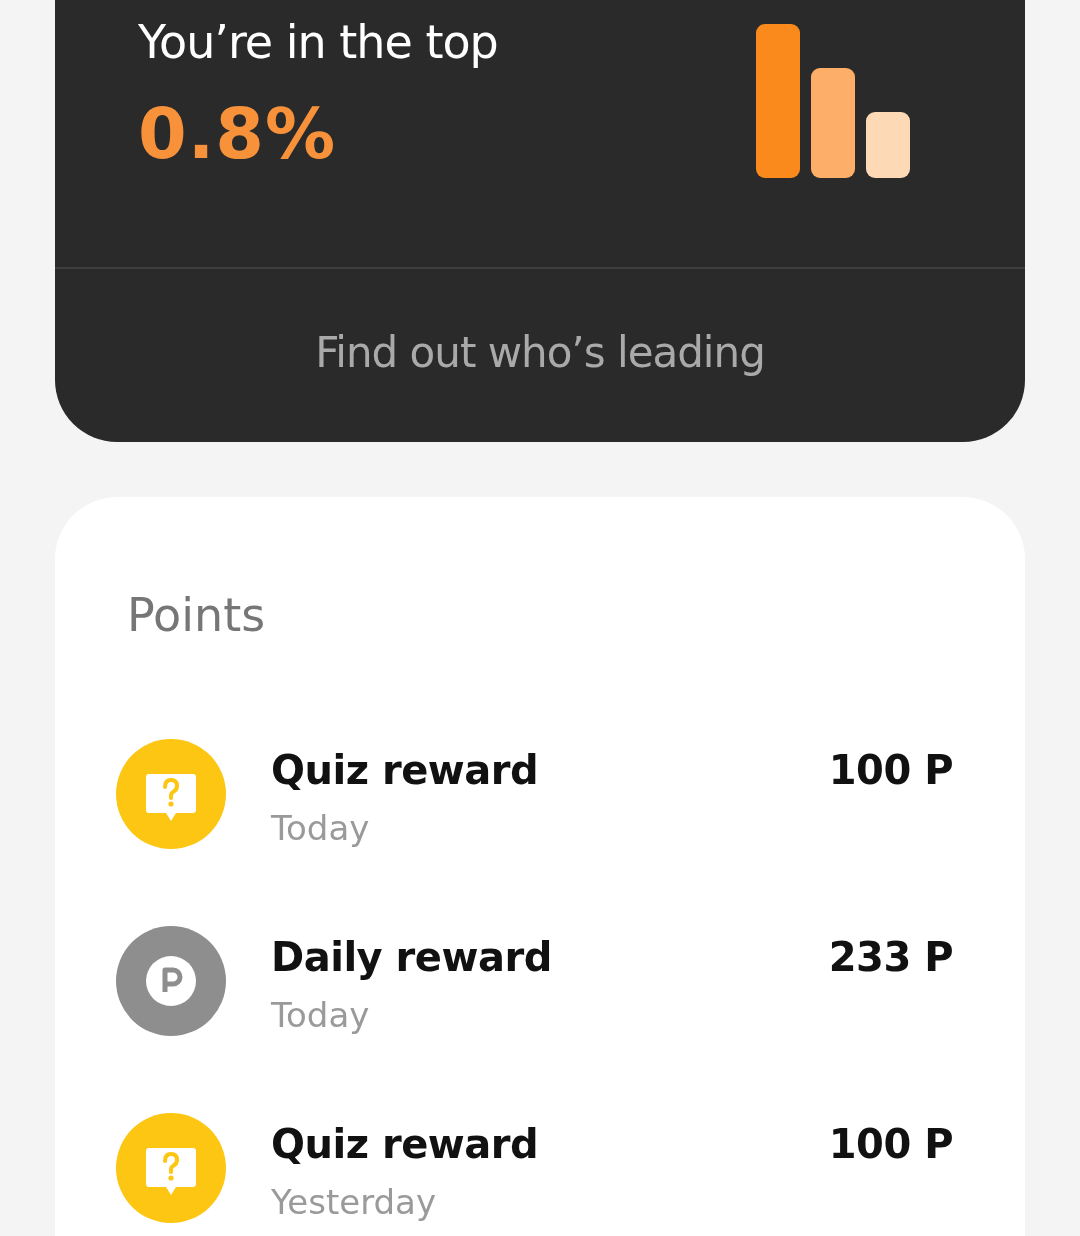 The height and width of the screenshot is (1236, 1080). Describe the element at coordinates (238, 134) in the screenshot. I see `rank-percent: 0.8%` at that location.